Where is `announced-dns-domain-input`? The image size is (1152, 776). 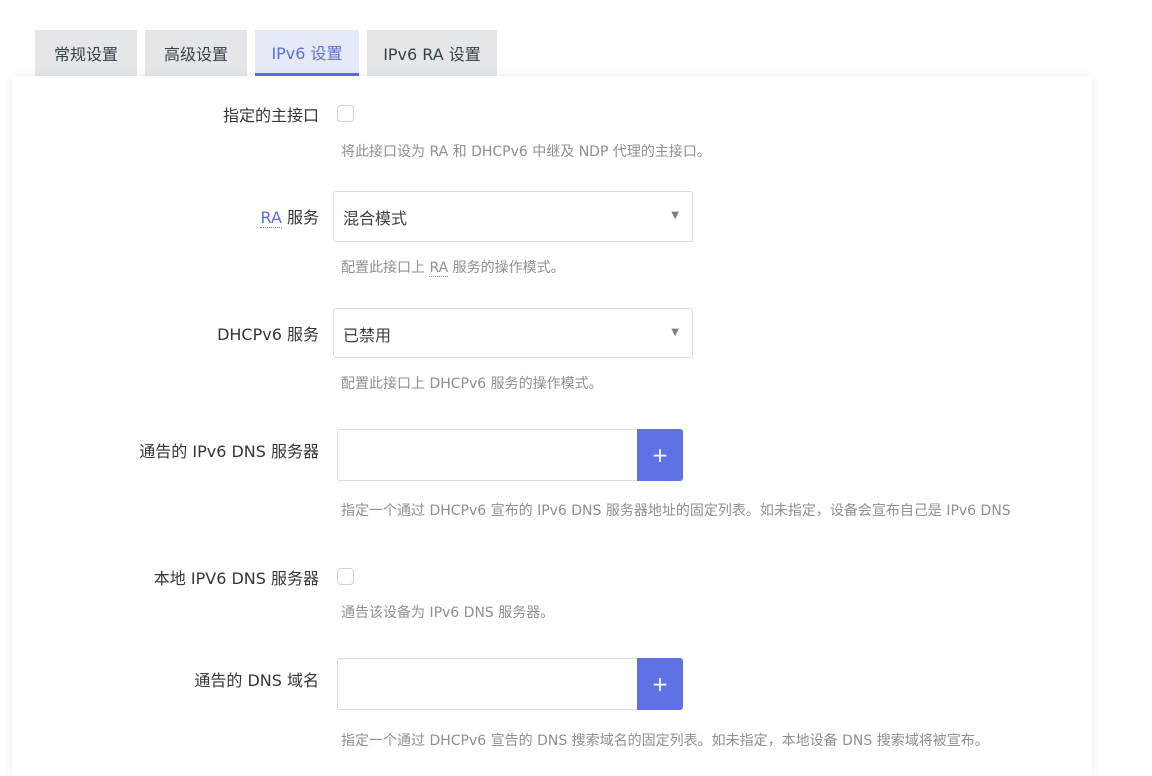
announced-dns-domain-input is located at coordinates (487, 684).